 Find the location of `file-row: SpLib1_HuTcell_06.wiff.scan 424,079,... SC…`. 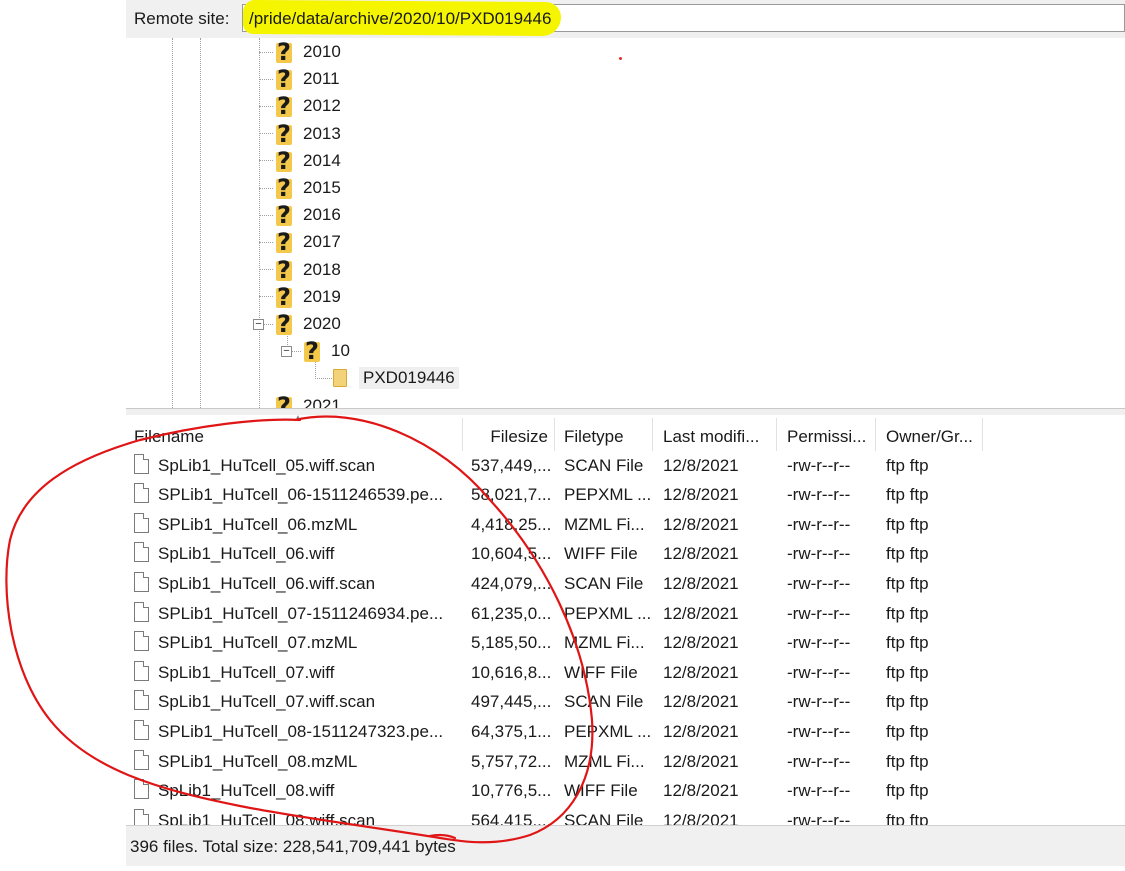

file-row: SpLib1_HuTcell_06.wiff.scan 424,079,... SC… is located at coordinates (625, 583).